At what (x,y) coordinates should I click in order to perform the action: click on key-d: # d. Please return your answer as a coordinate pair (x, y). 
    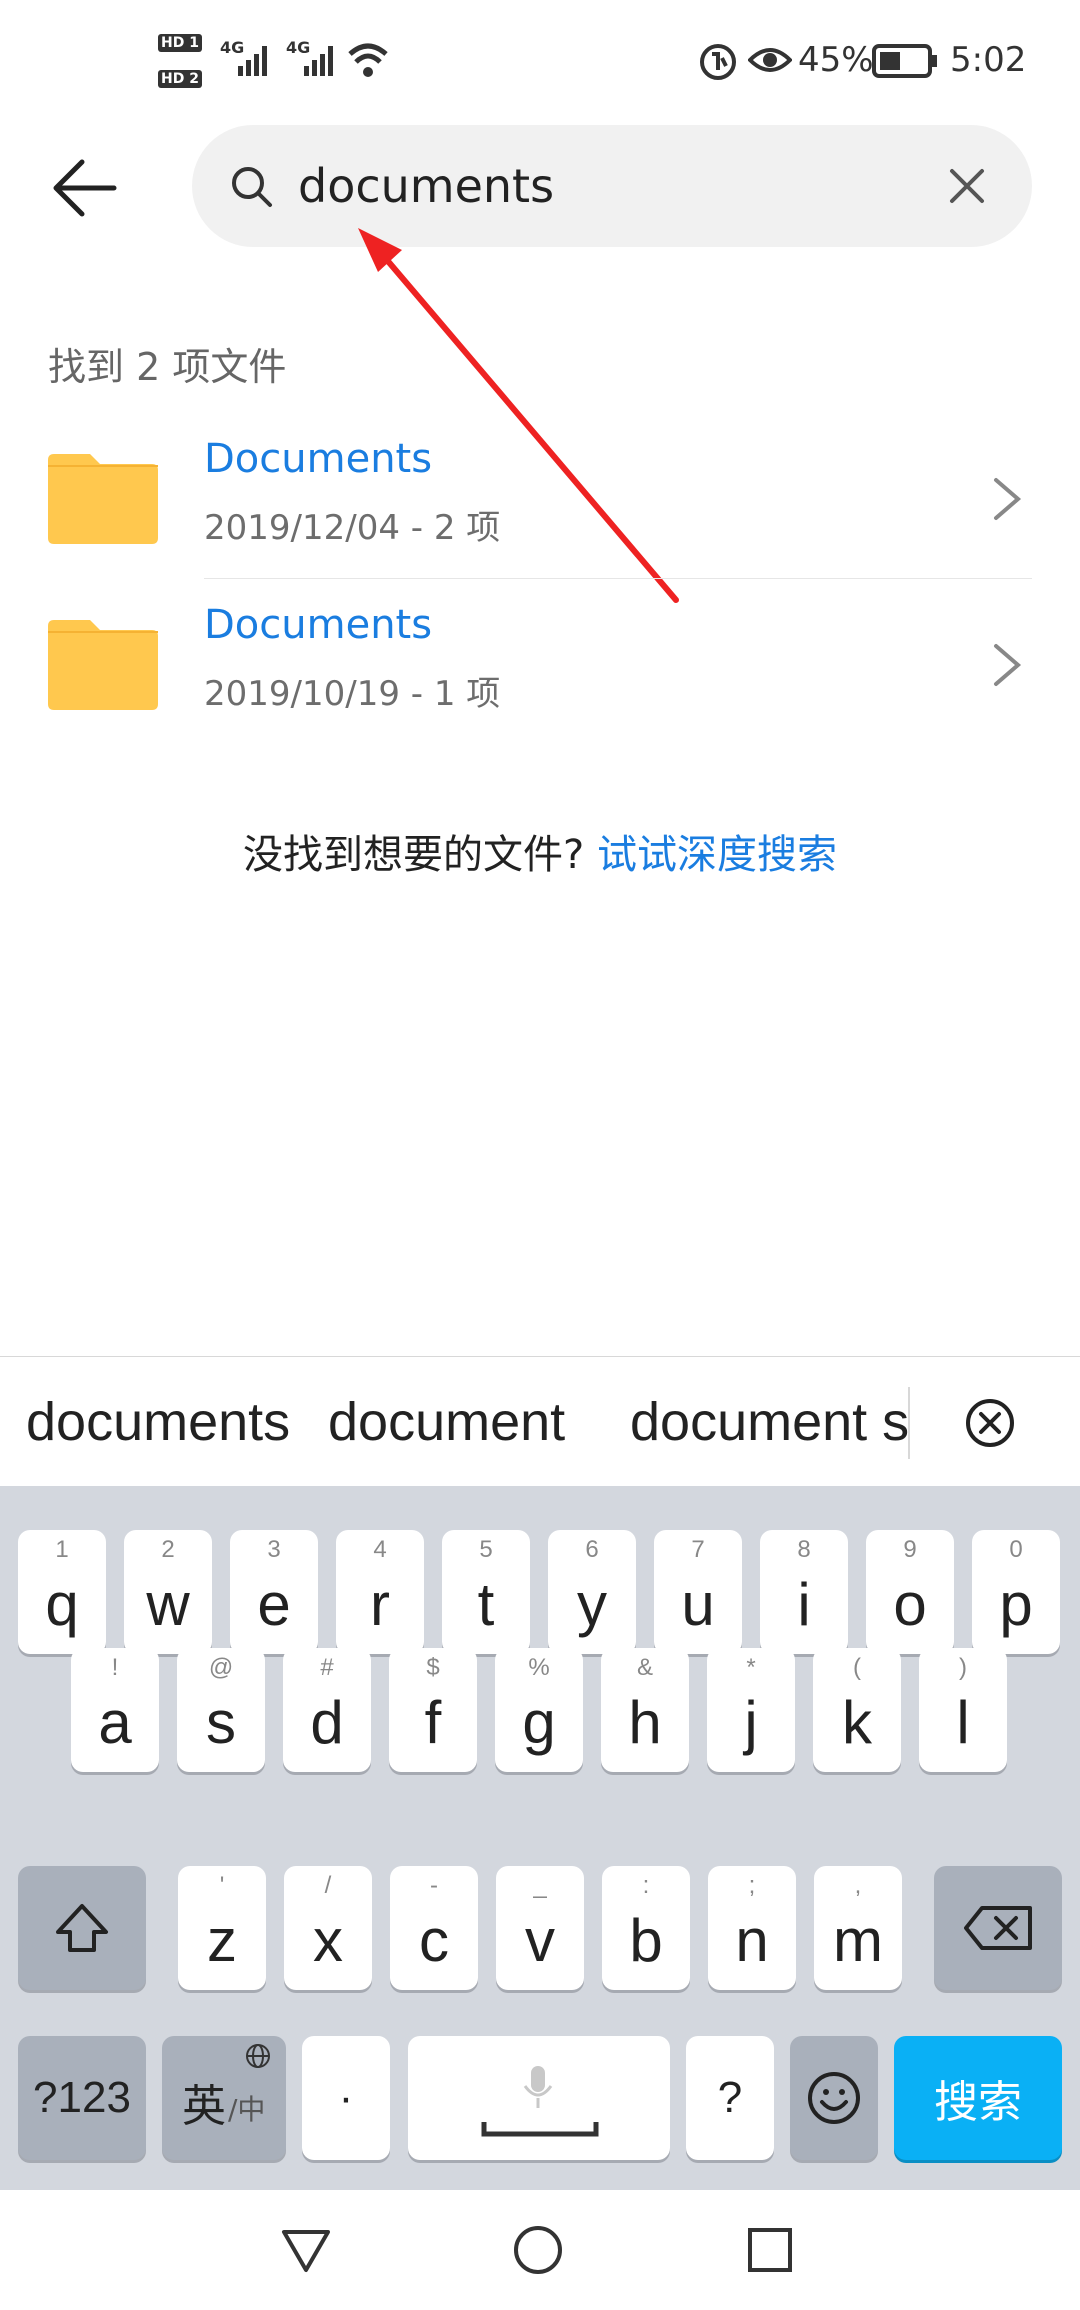
    Looking at the image, I should click on (327, 1710).